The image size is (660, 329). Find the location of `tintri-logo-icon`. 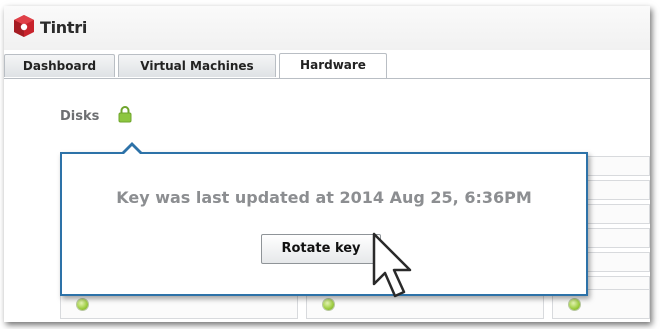

tintri-logo-icon is located at coordinates (24, 26).